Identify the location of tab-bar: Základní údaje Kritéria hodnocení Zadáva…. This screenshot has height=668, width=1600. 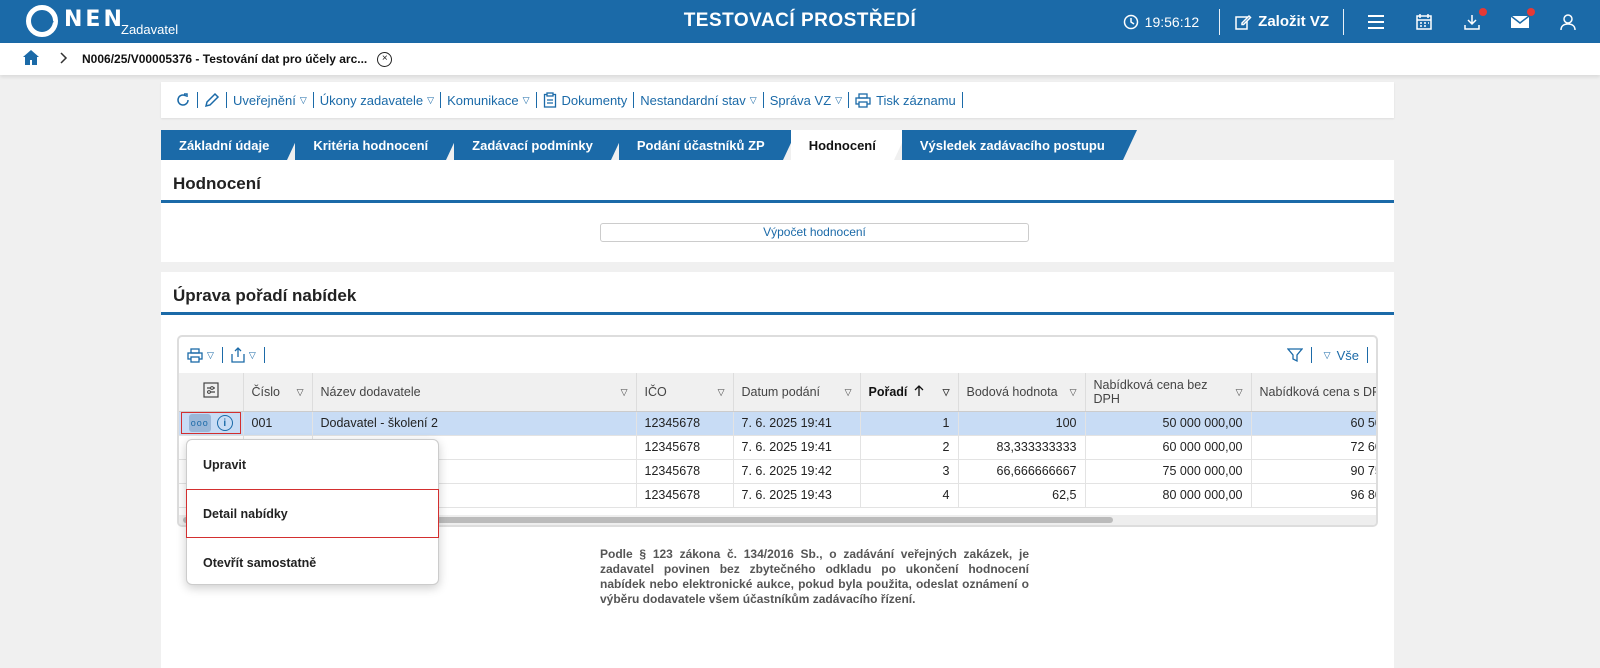
(649, 145).